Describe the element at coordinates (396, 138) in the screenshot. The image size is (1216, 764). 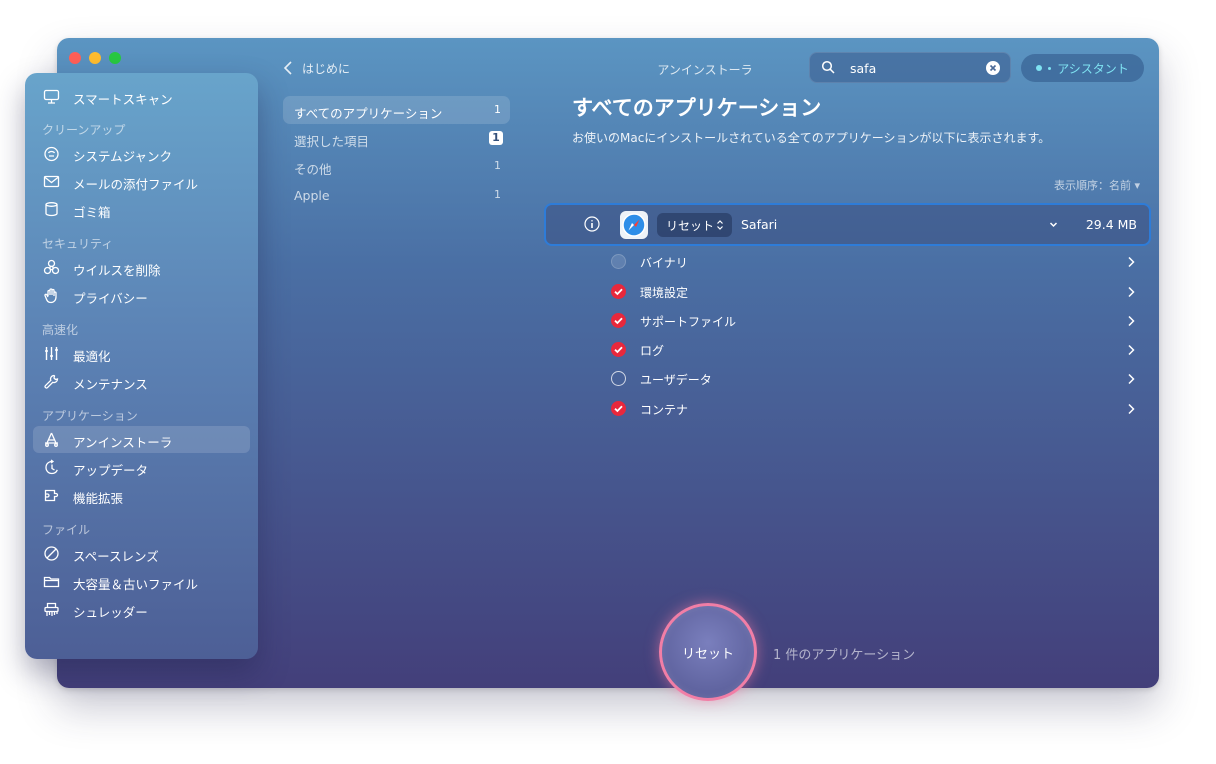
I see `category-selected: 選択した項目 1` at that location.